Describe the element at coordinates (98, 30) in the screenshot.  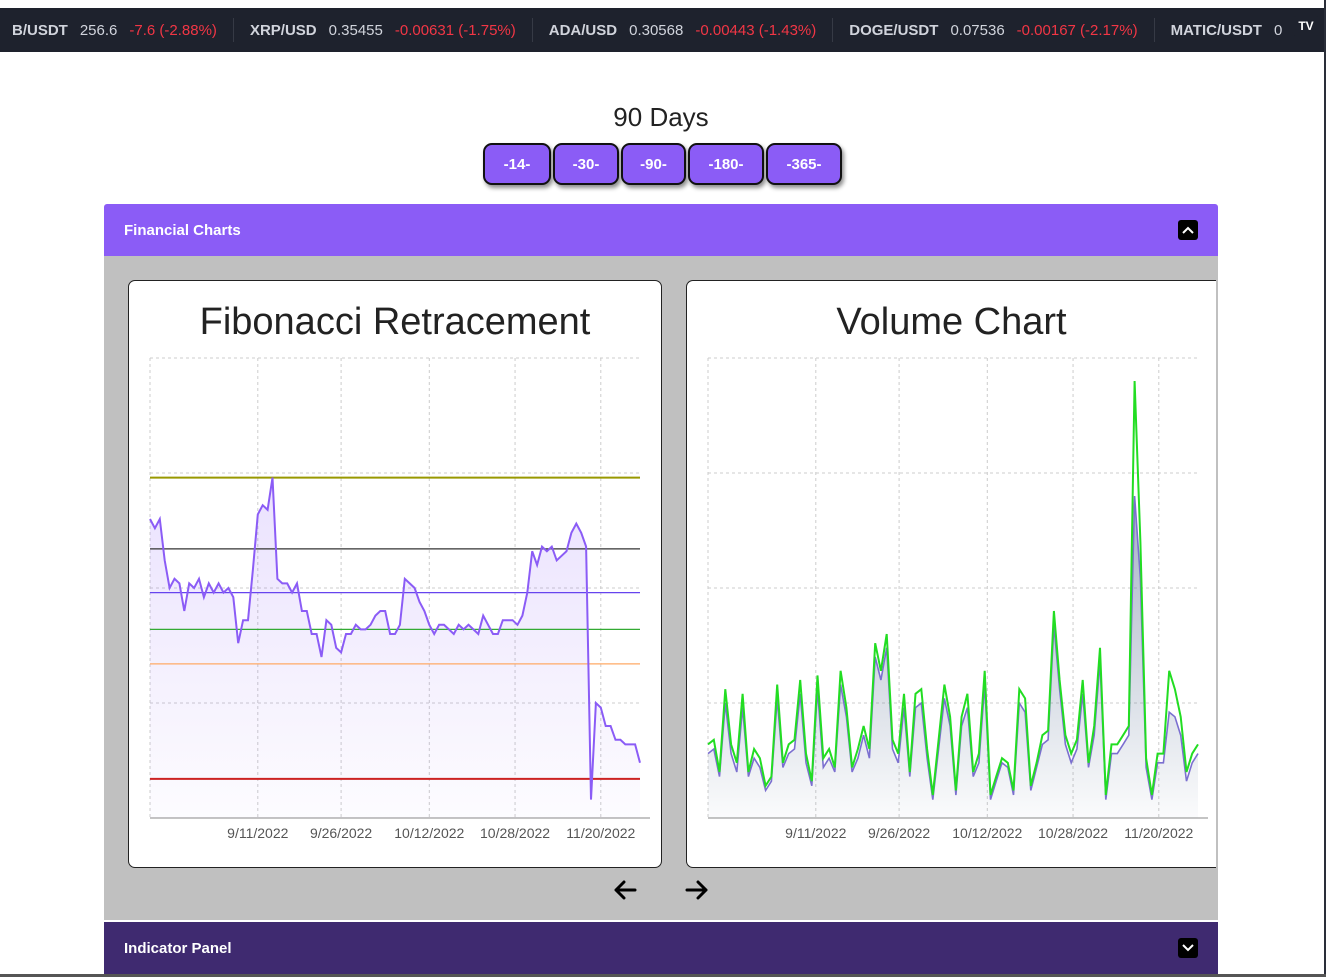
I see `ticker-price: 256.6` at that location.